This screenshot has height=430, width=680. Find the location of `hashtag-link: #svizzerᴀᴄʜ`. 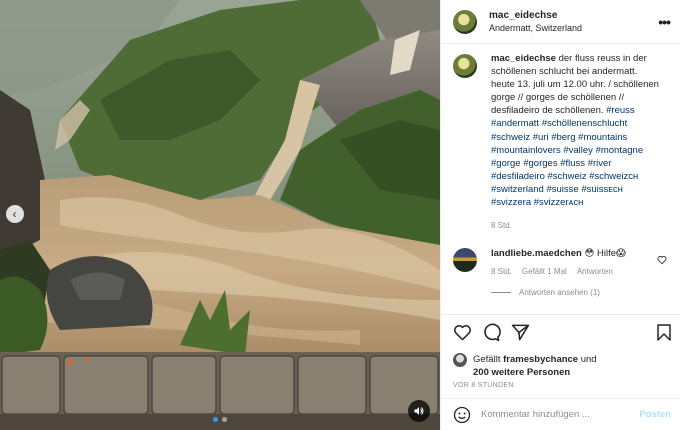

hashtag-link: #svizzerᴀᴄʜ is located at coordinates (559, 202).